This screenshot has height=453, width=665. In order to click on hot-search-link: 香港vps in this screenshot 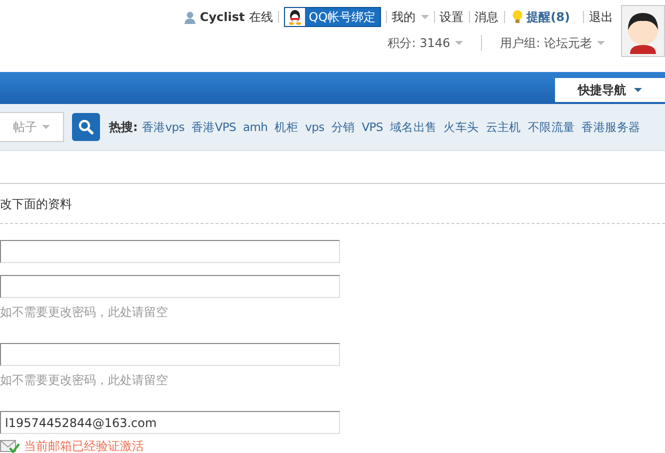, I will do `click(163, 127)`.